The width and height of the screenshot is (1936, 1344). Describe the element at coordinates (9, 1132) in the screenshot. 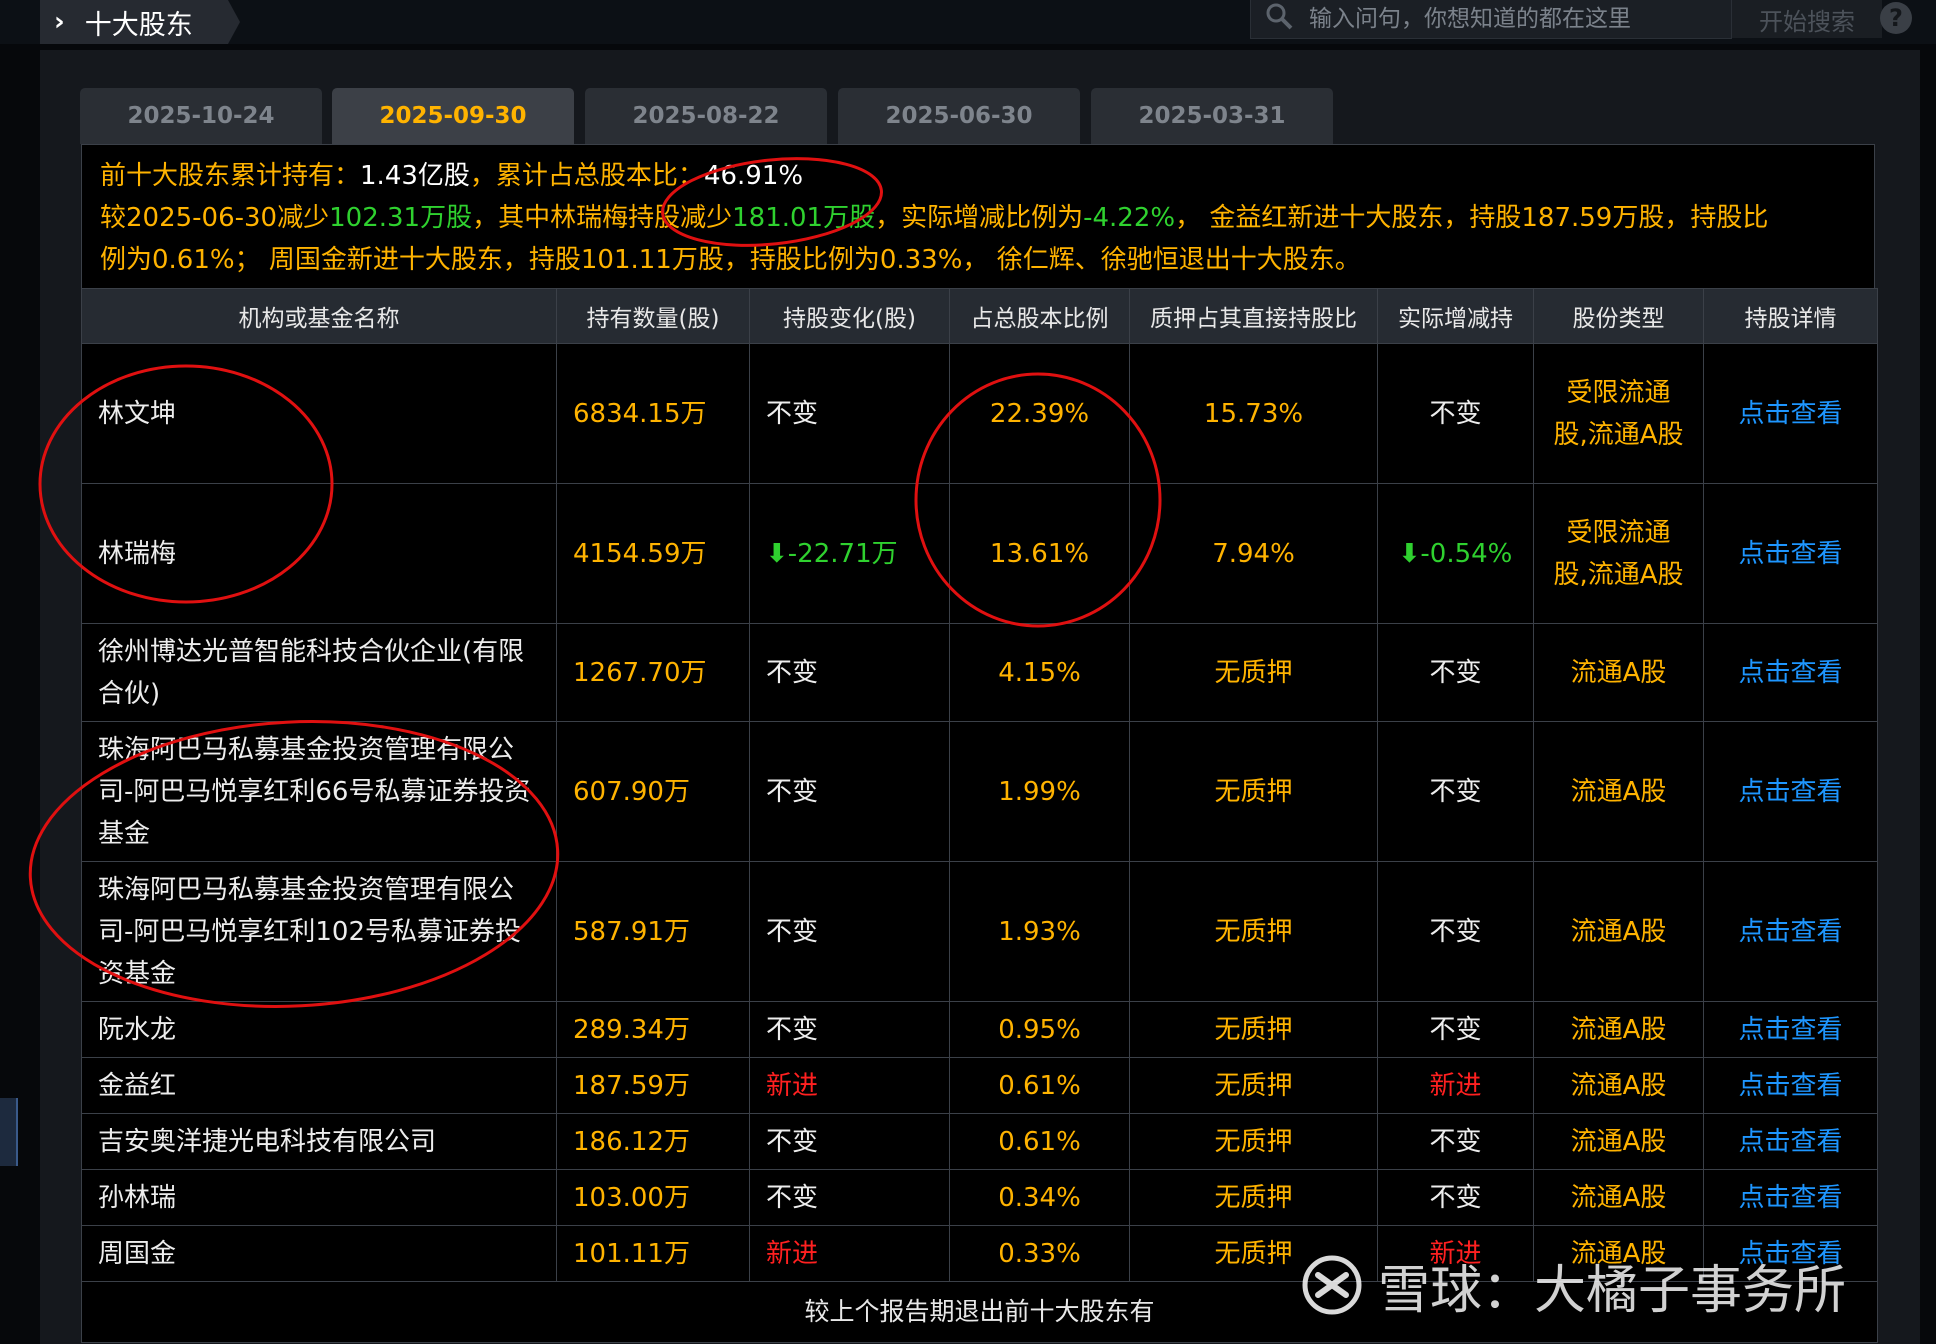

I see `left-edge-tab` at that location.